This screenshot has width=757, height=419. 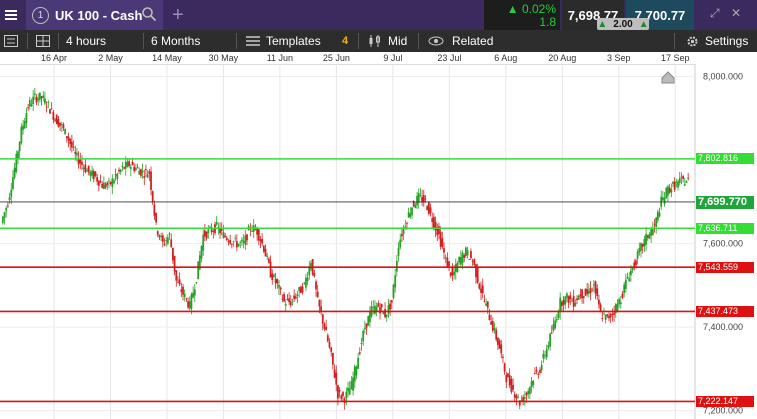 What do you see at coordinates (283, 41) in the screenshot?
I see `templates-button: Templates` at bounding box center [283, 41].